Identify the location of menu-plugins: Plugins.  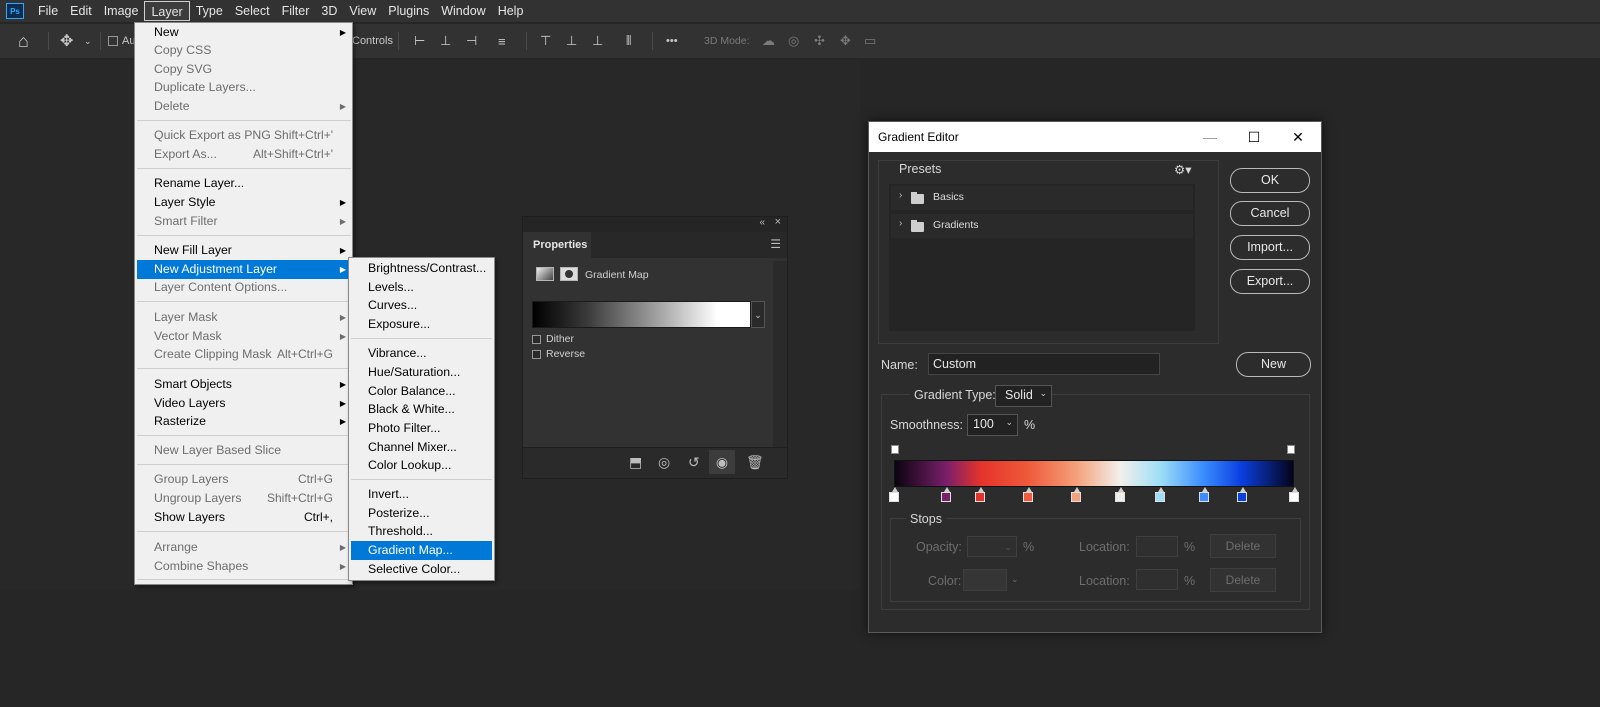
(408, 11).